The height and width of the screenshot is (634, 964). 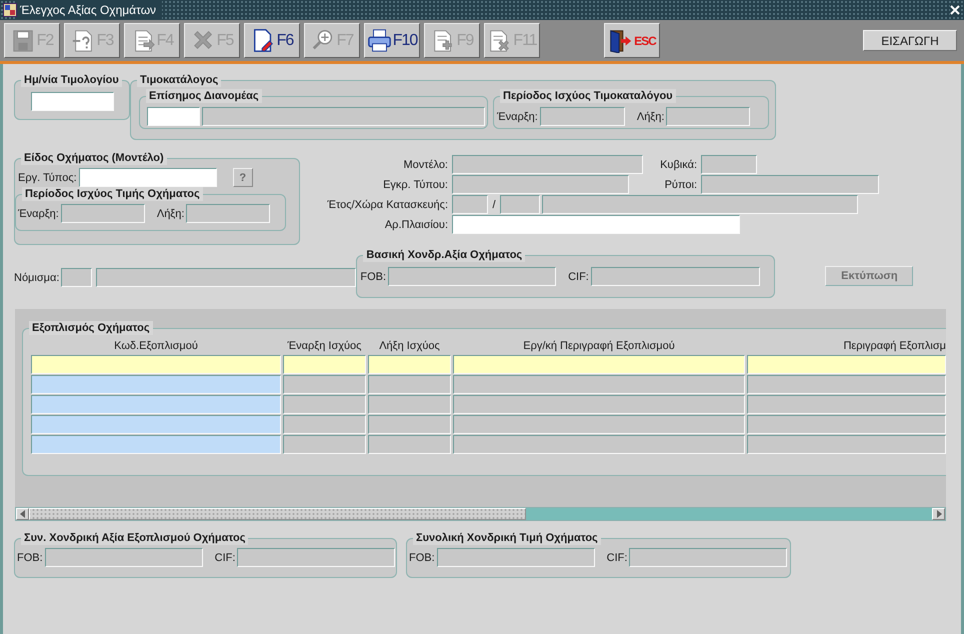 I want to click on group-title: Εξοπλισμός Οχήματος, so click(x=91, y=328).